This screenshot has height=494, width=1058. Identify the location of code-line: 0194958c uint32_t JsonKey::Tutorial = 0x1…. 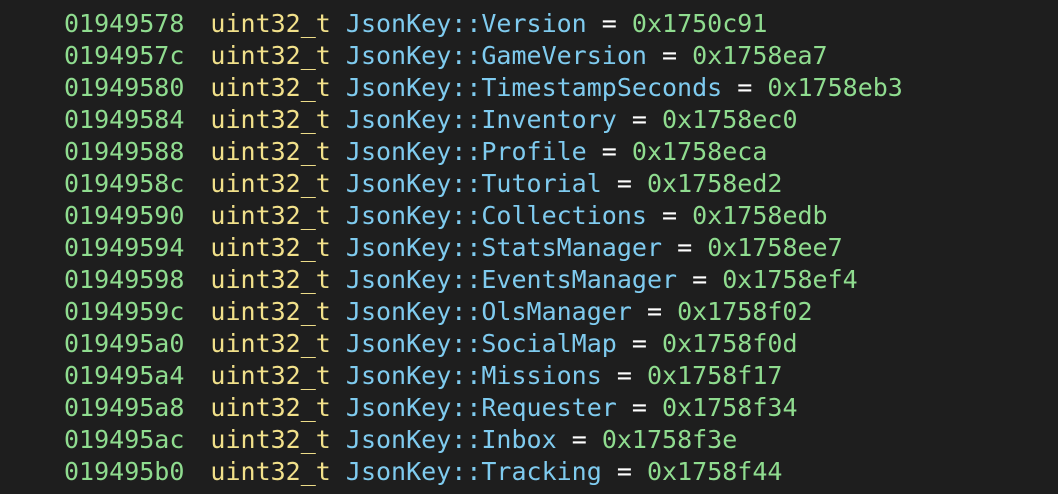
(483, 184).